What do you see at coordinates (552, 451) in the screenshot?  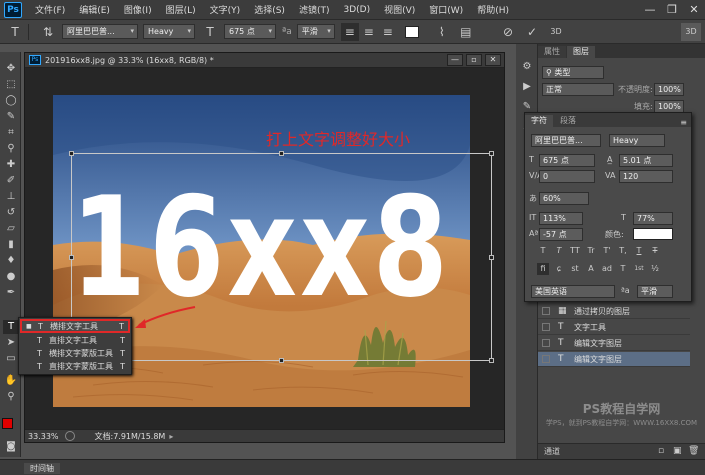 I see `tab-channels: 通道` at bounding box center [552, 451].